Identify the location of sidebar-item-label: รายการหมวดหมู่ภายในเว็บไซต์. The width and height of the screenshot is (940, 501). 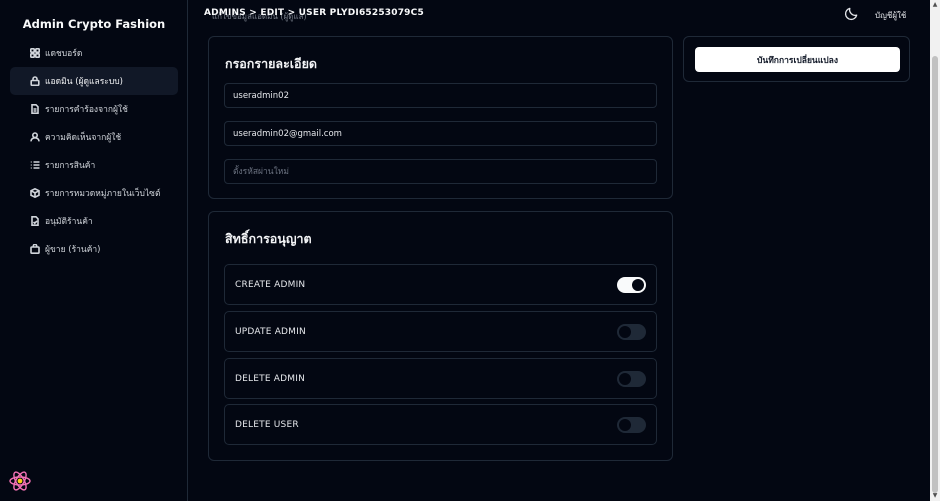
(103, 194).